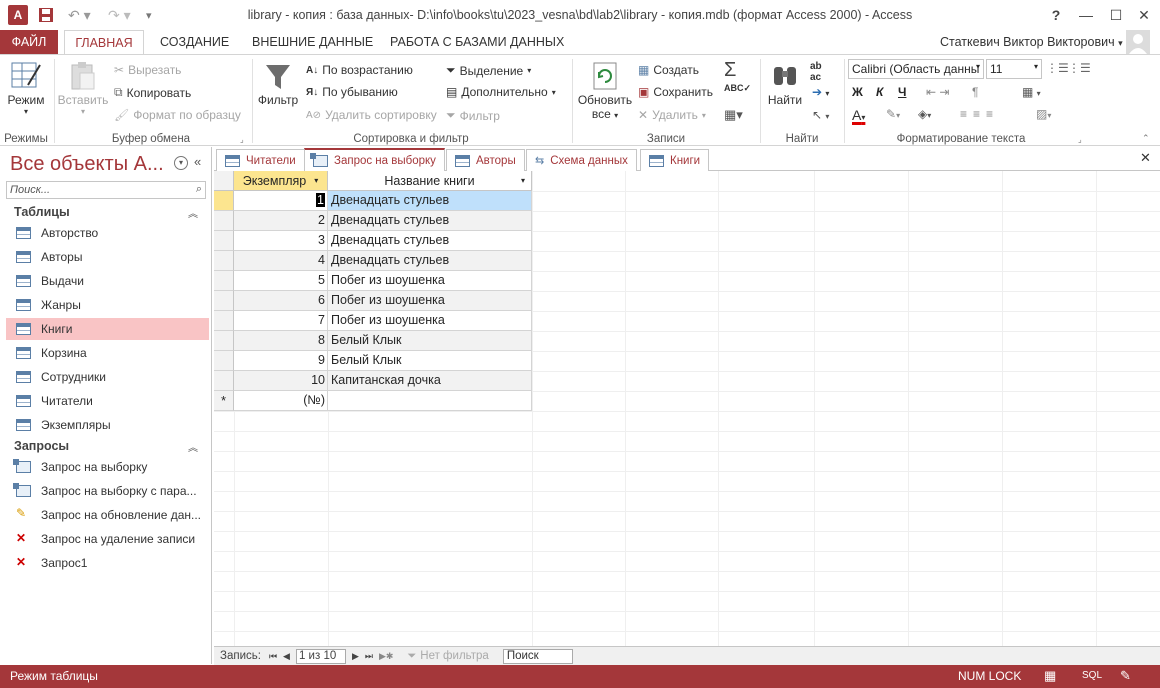 The height and width of the screenshot is (688, 1160). Describe the element at coordinates (278, 83) in the screenshot. I see `filter-button: Фильтр` at that location.